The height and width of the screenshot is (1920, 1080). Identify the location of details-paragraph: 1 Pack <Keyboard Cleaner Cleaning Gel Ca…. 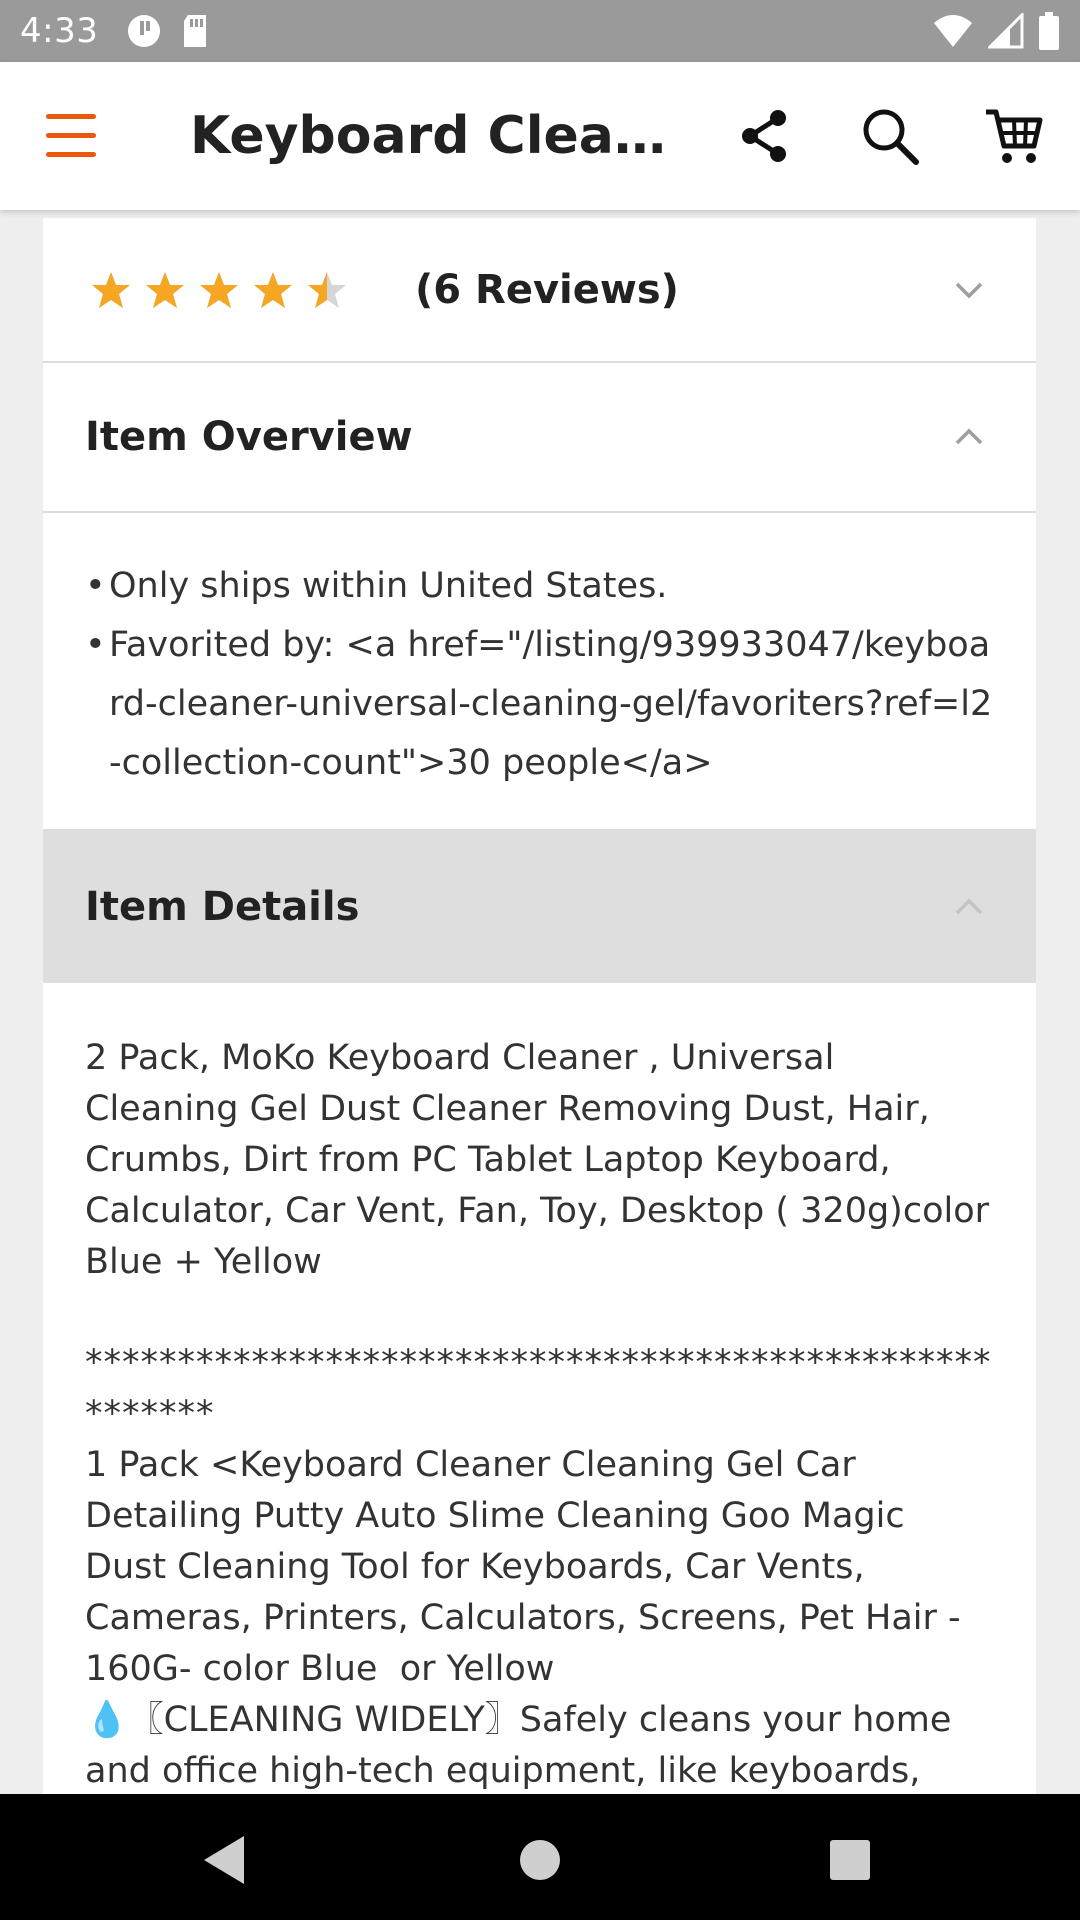
(528, 1567).